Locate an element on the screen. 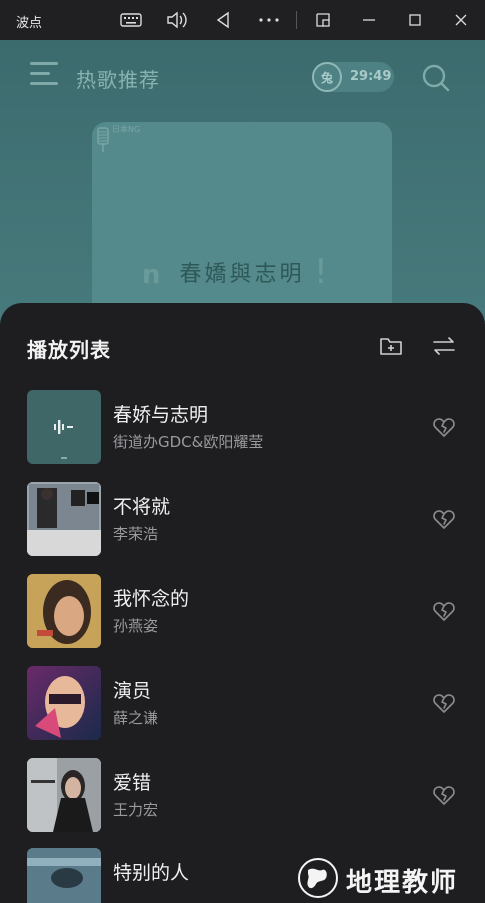  song-name: 特别的人 is located at coordinates (151, 873).